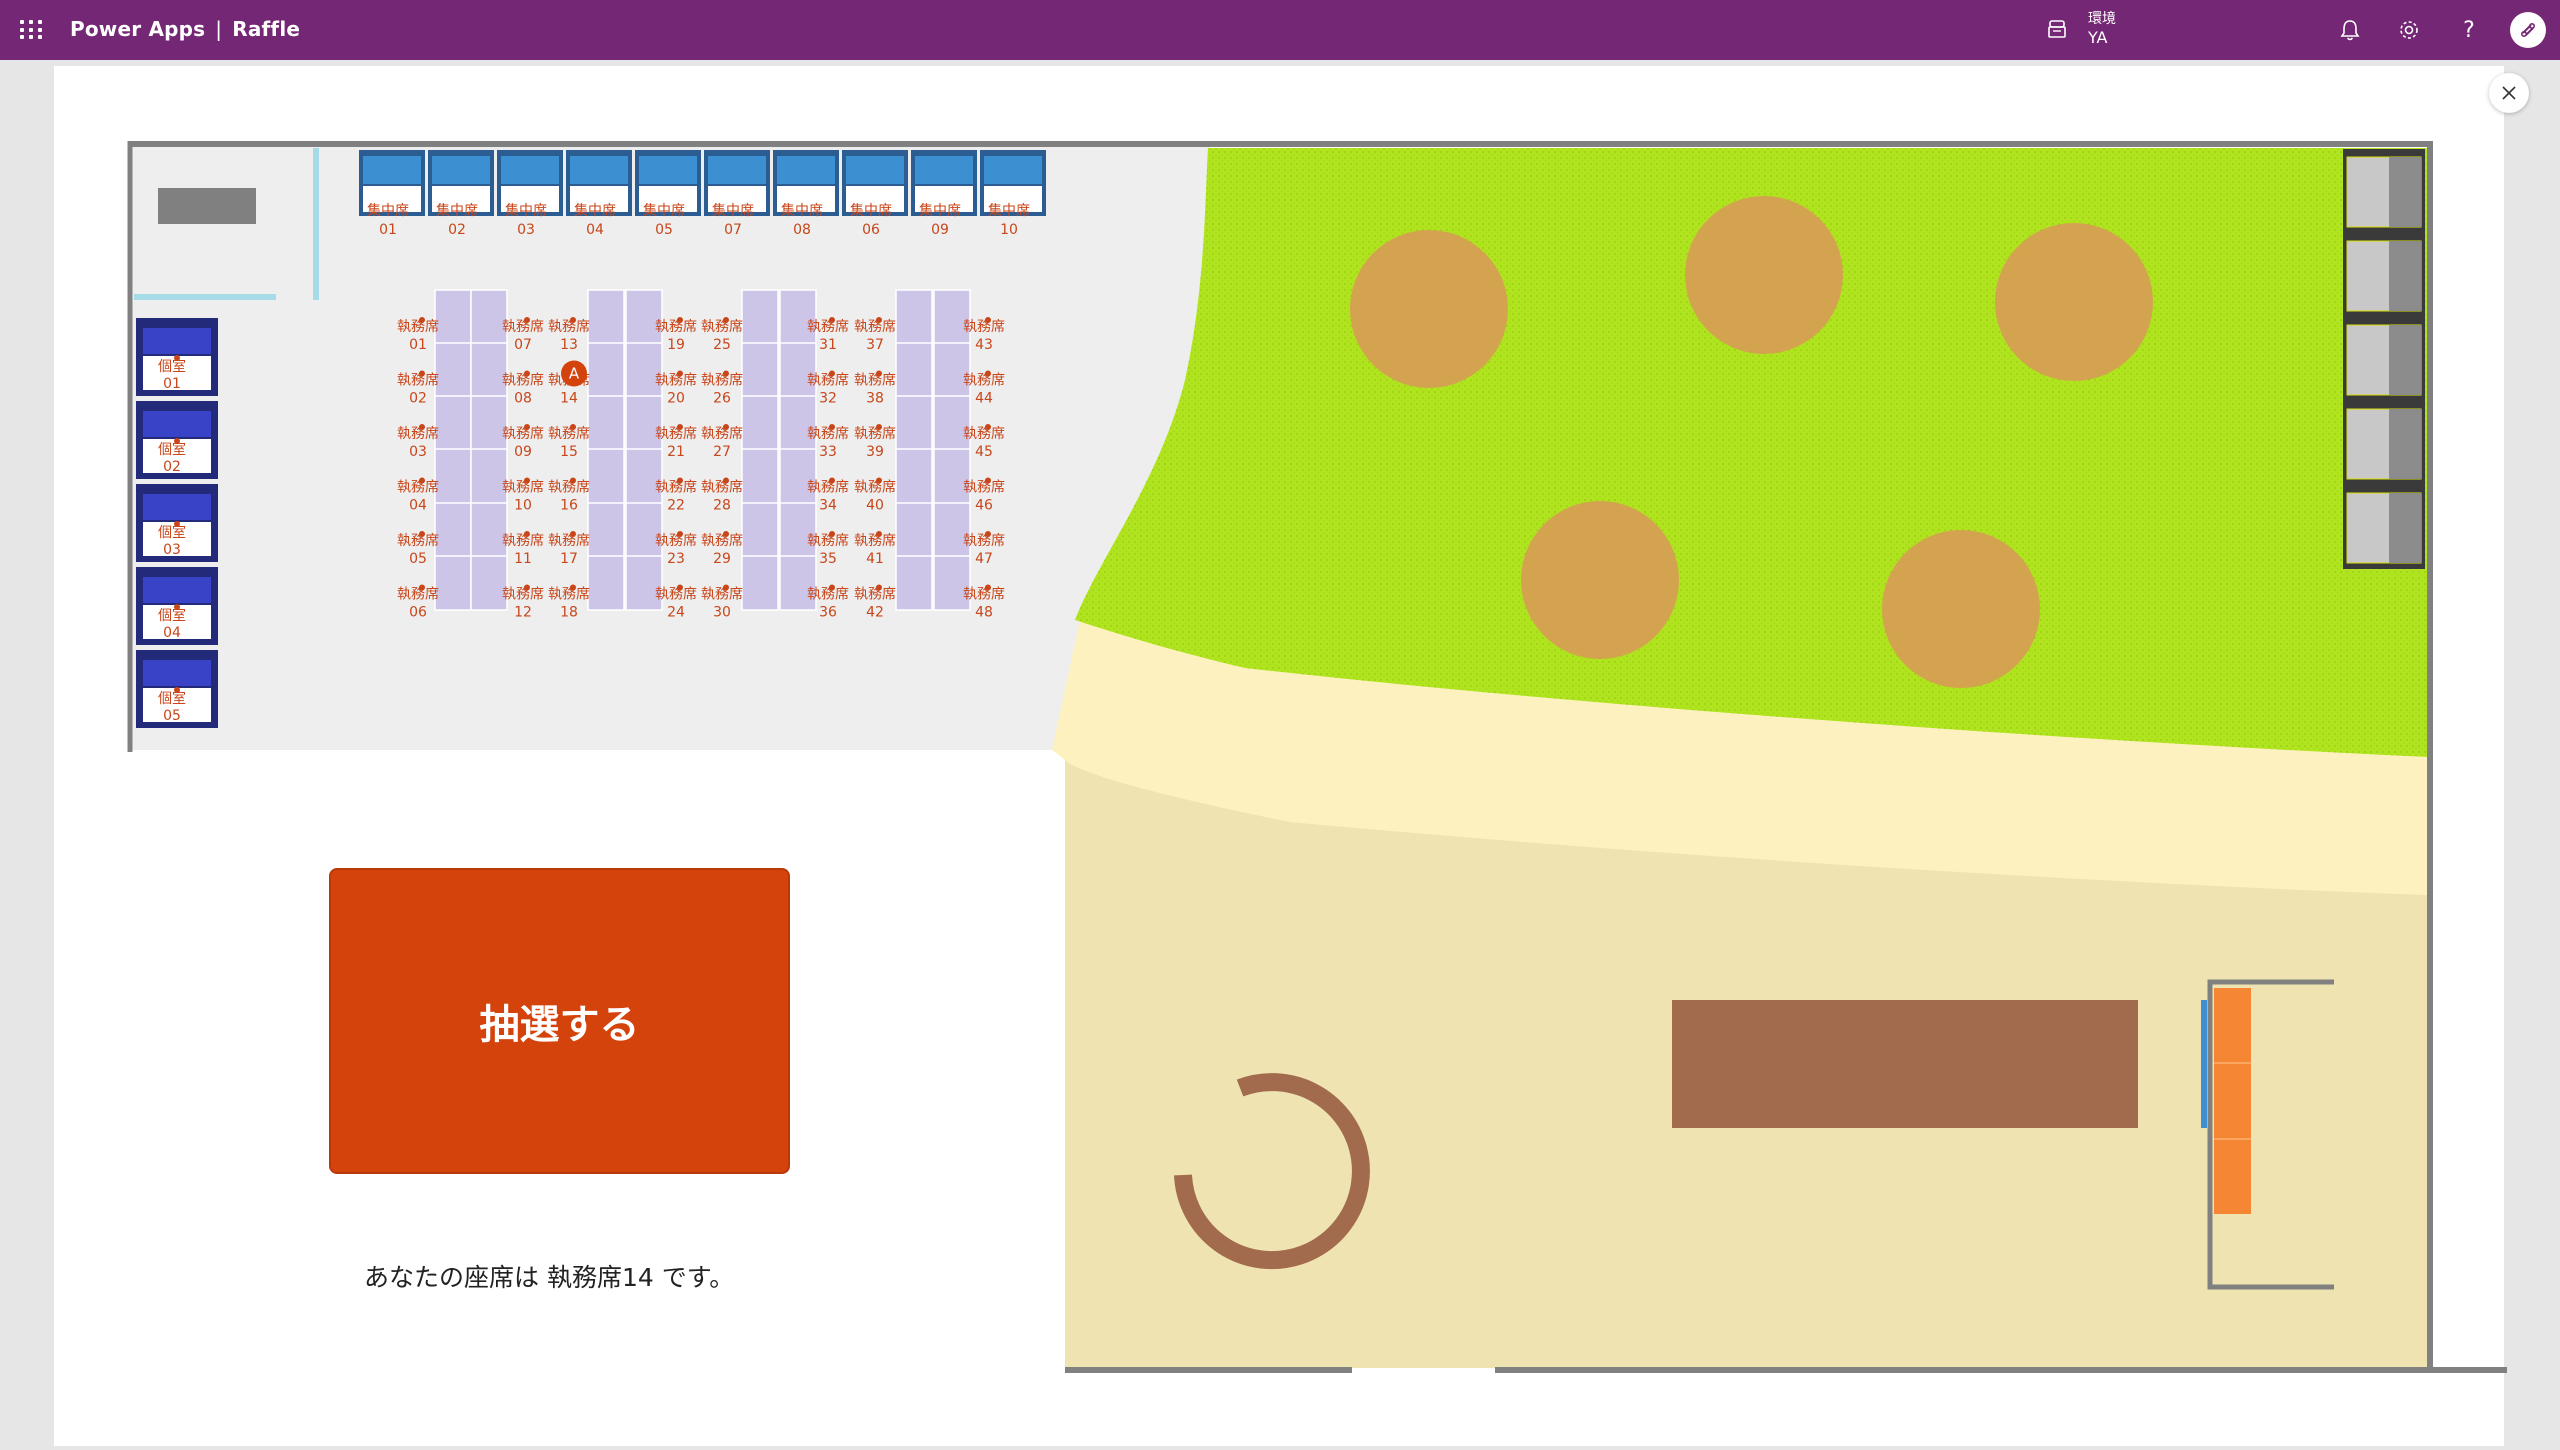 The image size is (2560, 1450). I want to click on desk-seat-number: 35, so click(828, 559).